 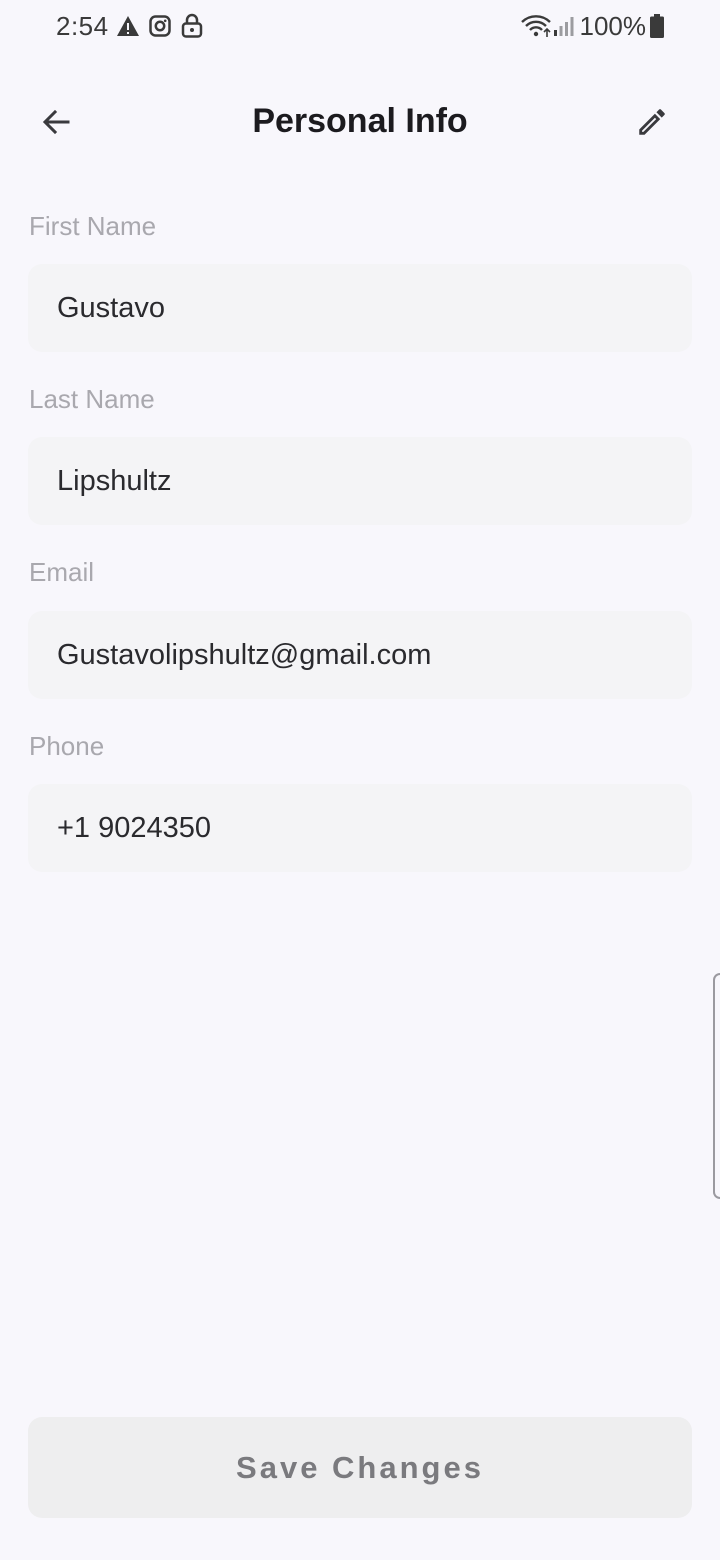 I want to click on page-title: Personal Info, so click(x=360, y=121).